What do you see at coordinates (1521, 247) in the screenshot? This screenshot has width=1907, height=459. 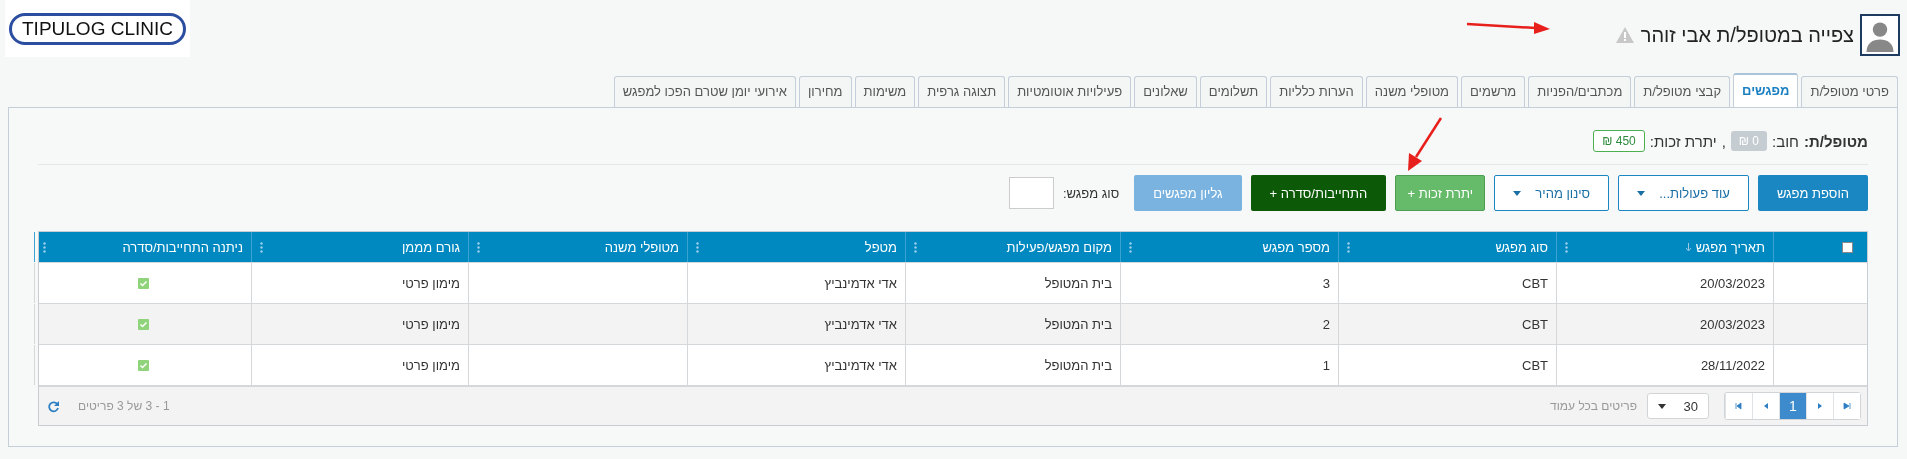 I see `column-header: סוג מפגש` at bounding box center [1521, 247].